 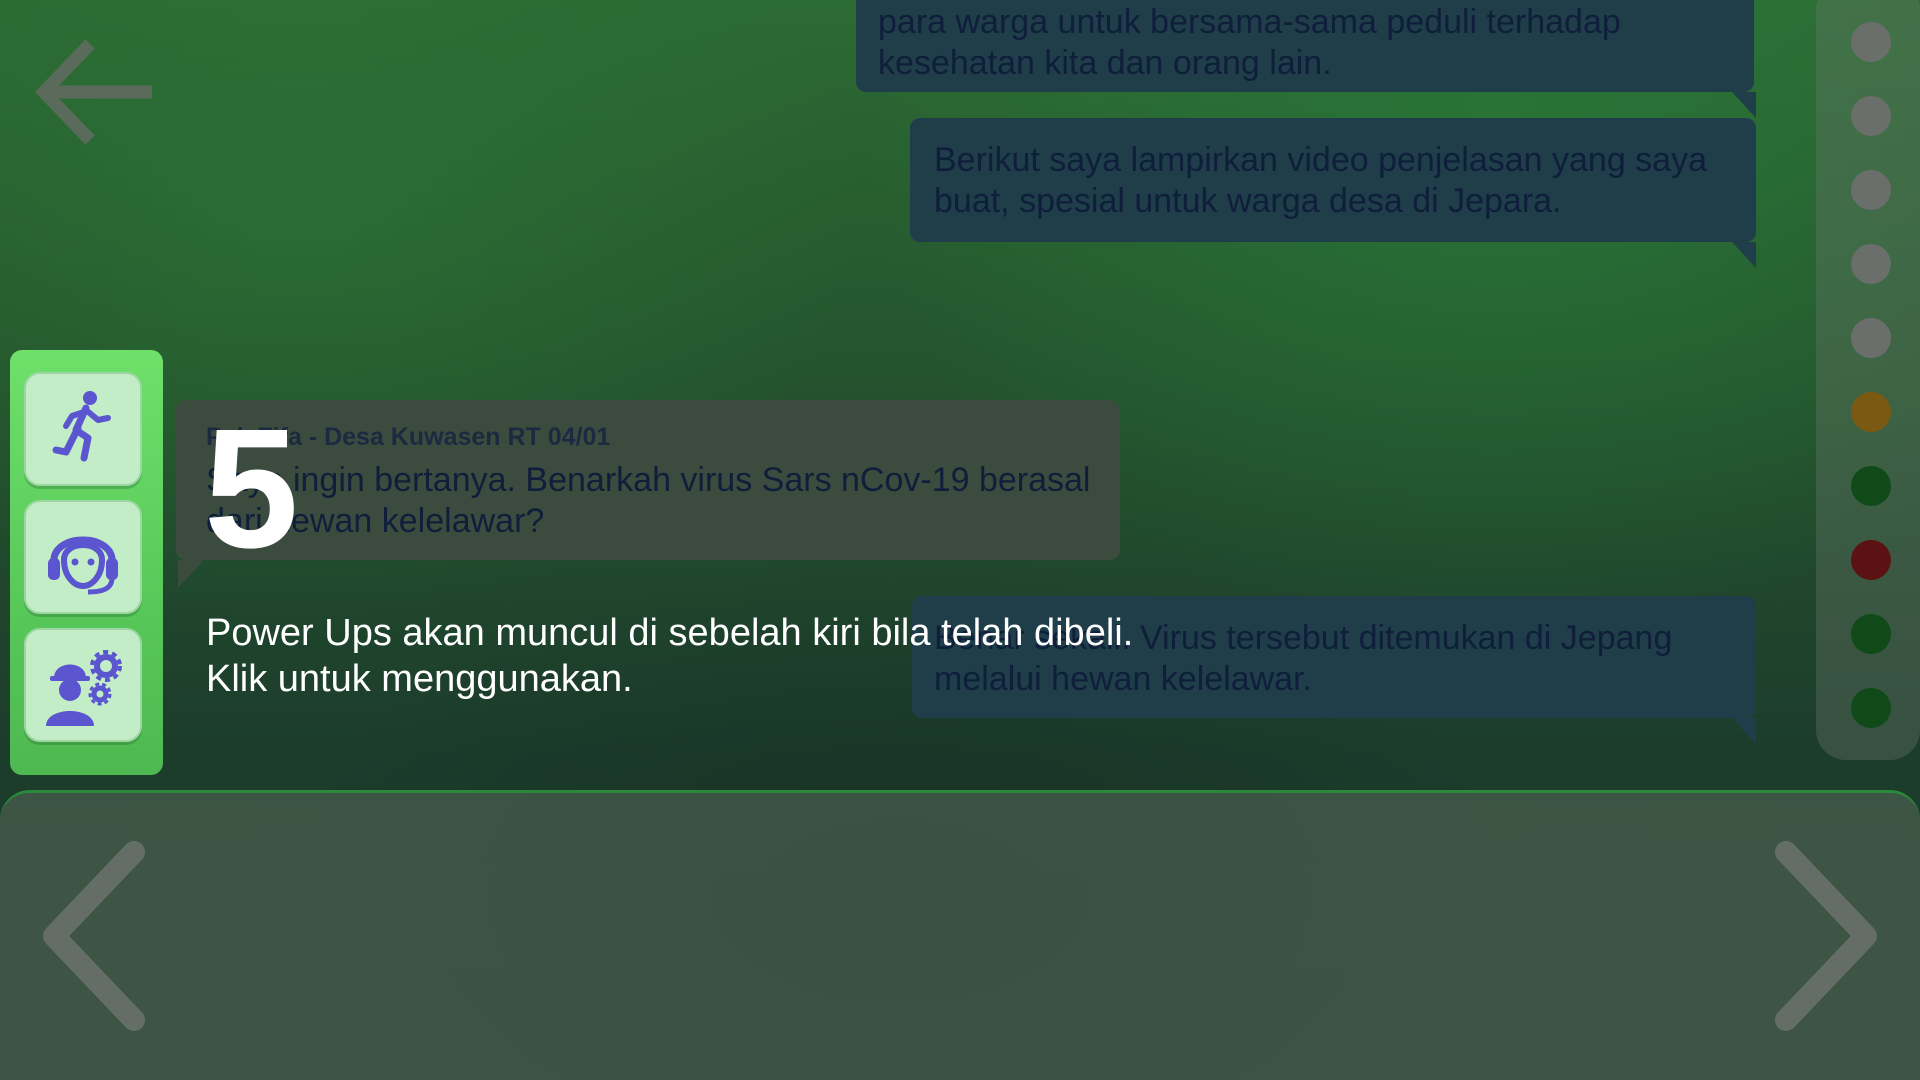 What do you see at coordinates (419, 679) in the screenshot?
I see `tutorial-line-2: Klik untuk menggunakan.` at bounding box center [419, 679].